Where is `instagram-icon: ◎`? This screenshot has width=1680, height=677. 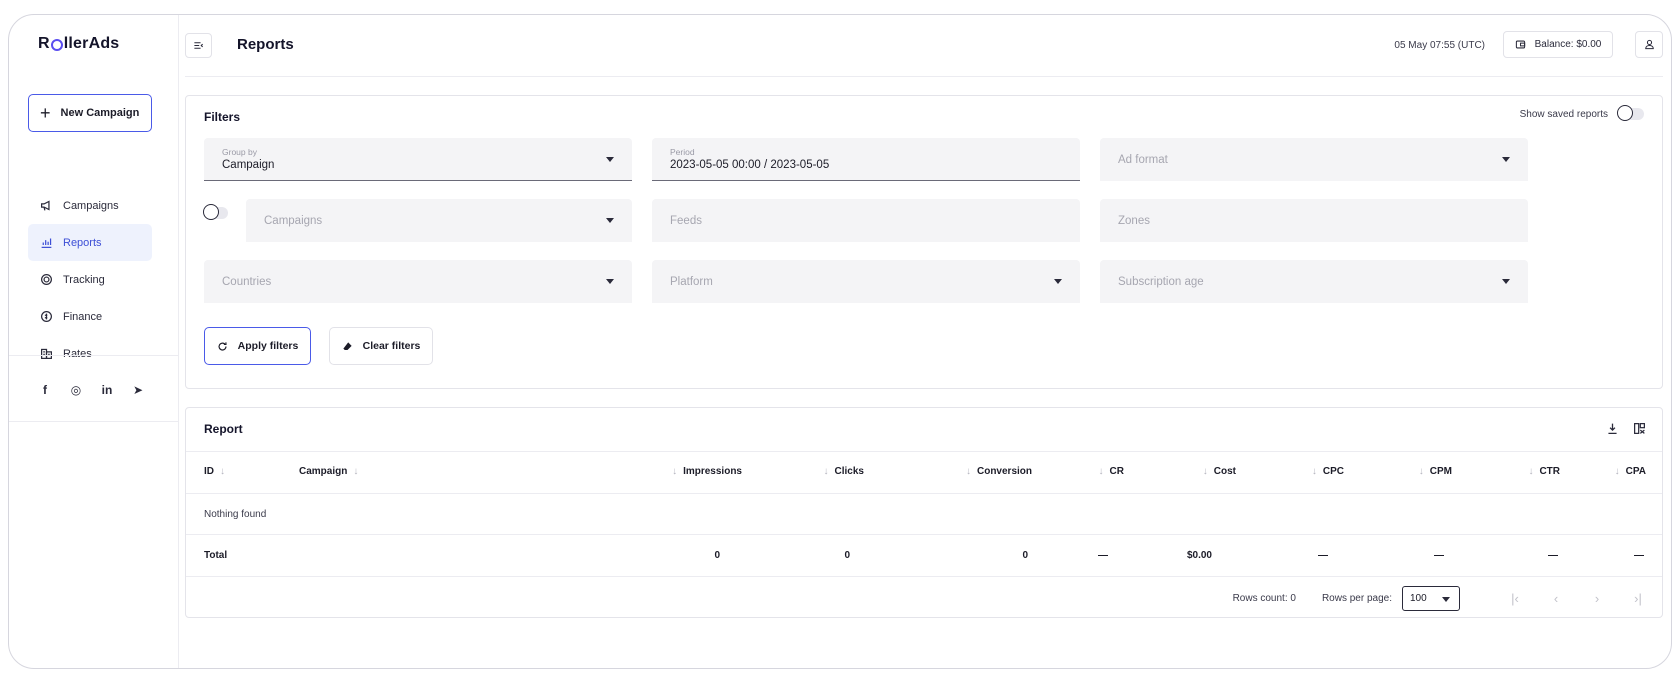 instagram-icon: ◎ is located at coordinates (76, 390).